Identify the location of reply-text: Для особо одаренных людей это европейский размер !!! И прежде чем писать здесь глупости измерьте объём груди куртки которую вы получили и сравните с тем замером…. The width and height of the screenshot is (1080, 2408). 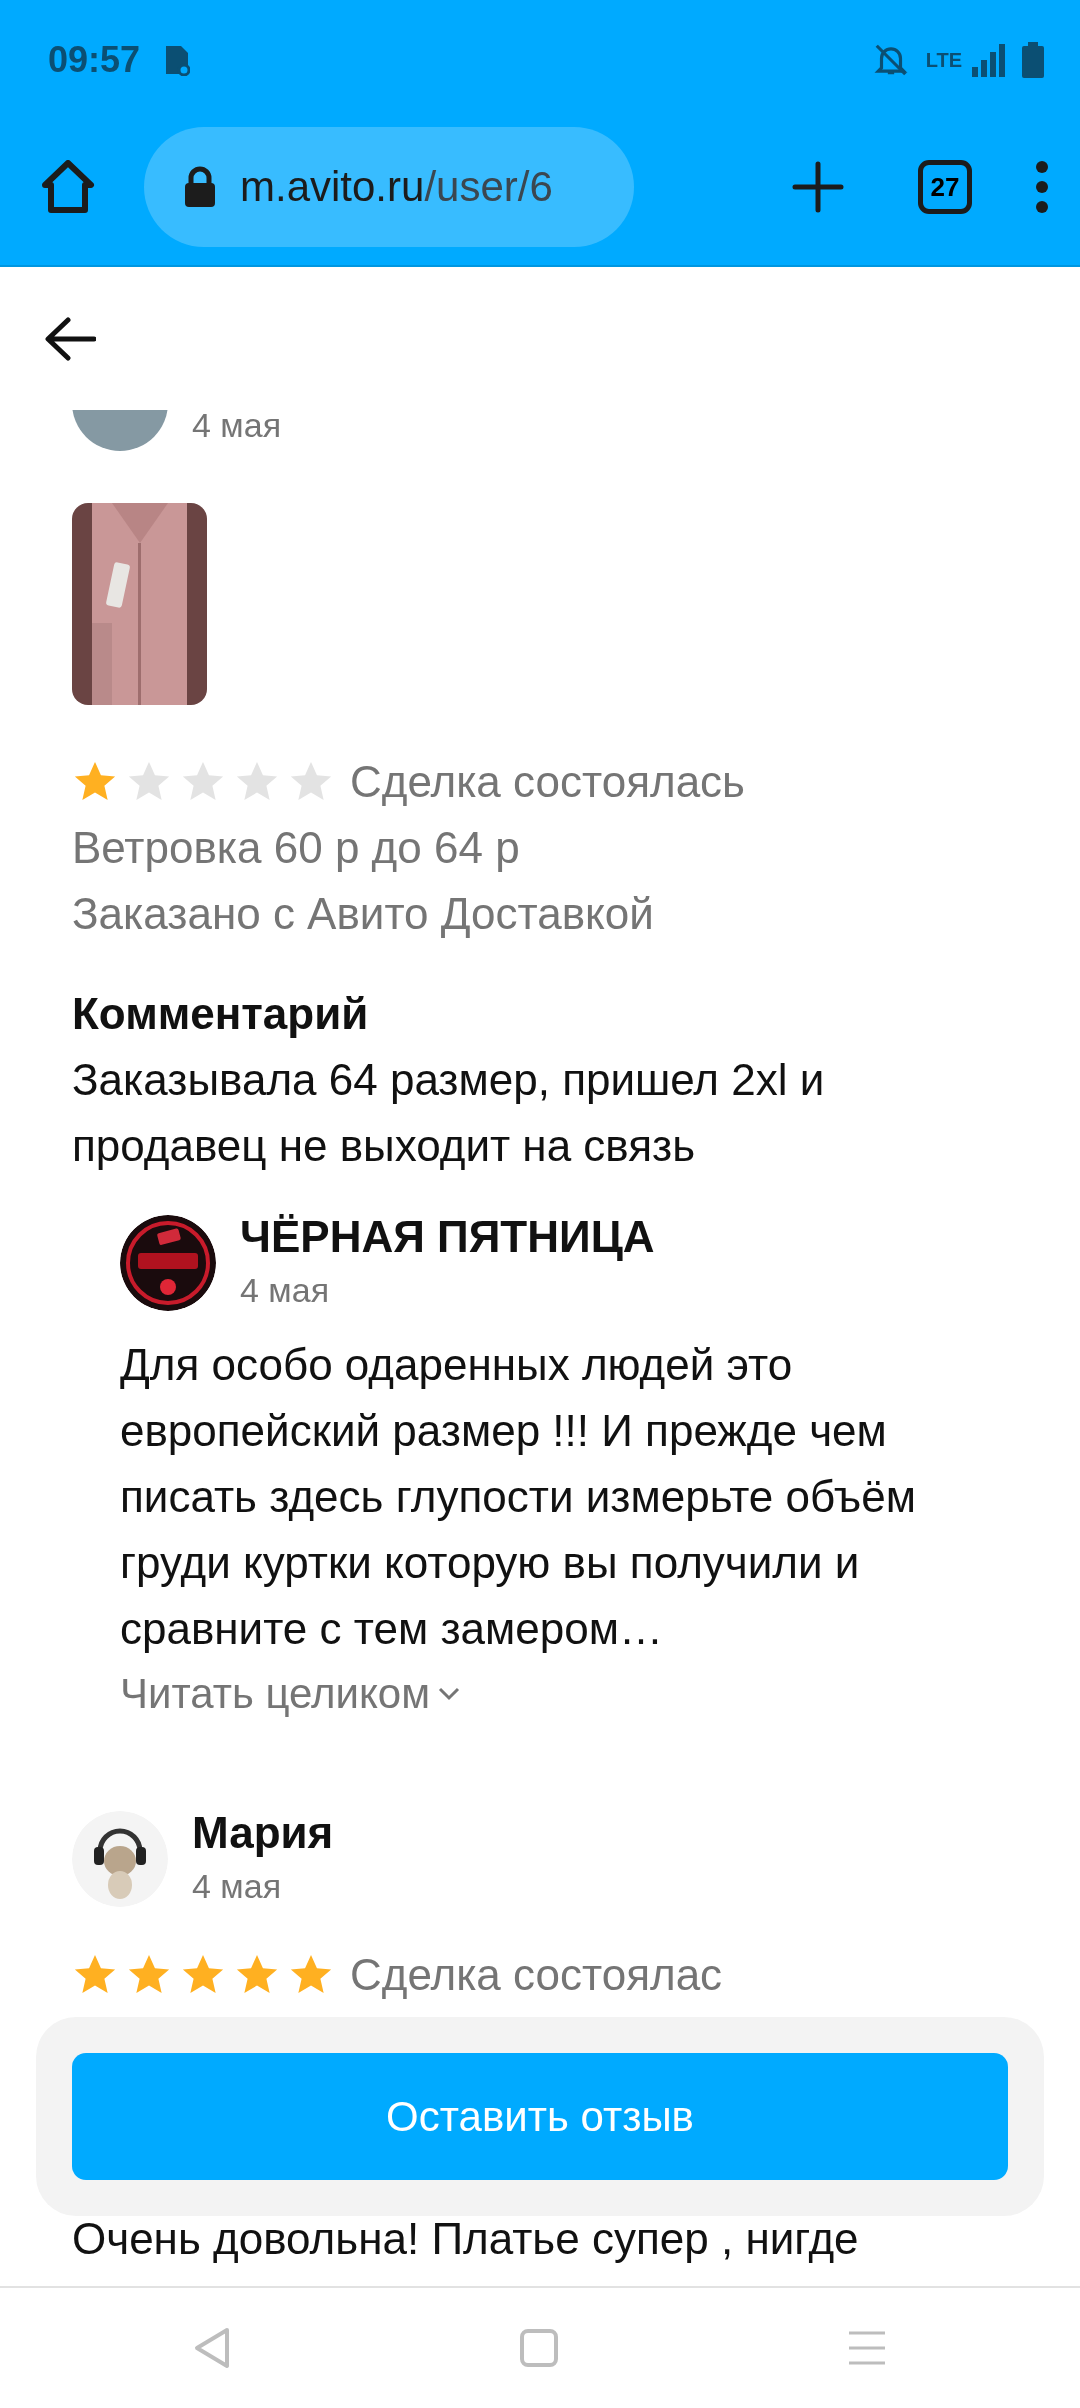
(518, 1497).